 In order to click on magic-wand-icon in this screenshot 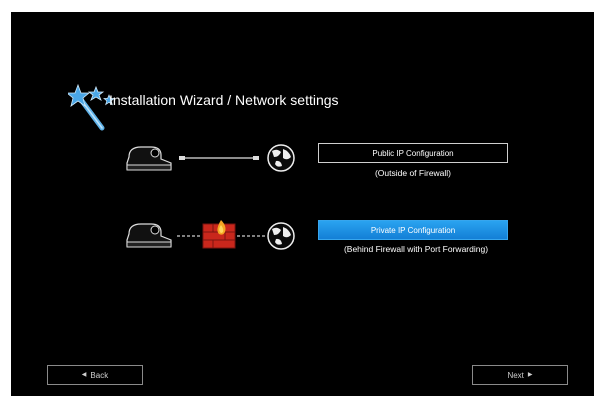, I will do `click(91, 107)`.